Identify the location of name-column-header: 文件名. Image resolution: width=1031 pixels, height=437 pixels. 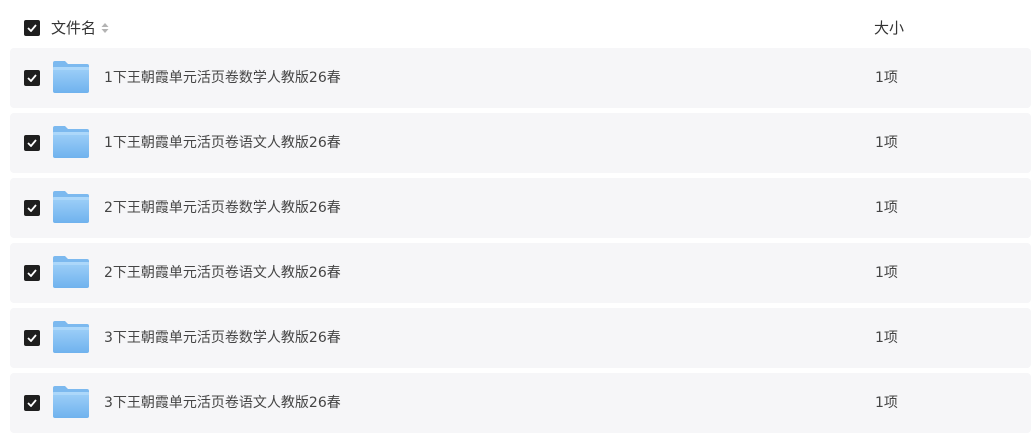
(80, 28).